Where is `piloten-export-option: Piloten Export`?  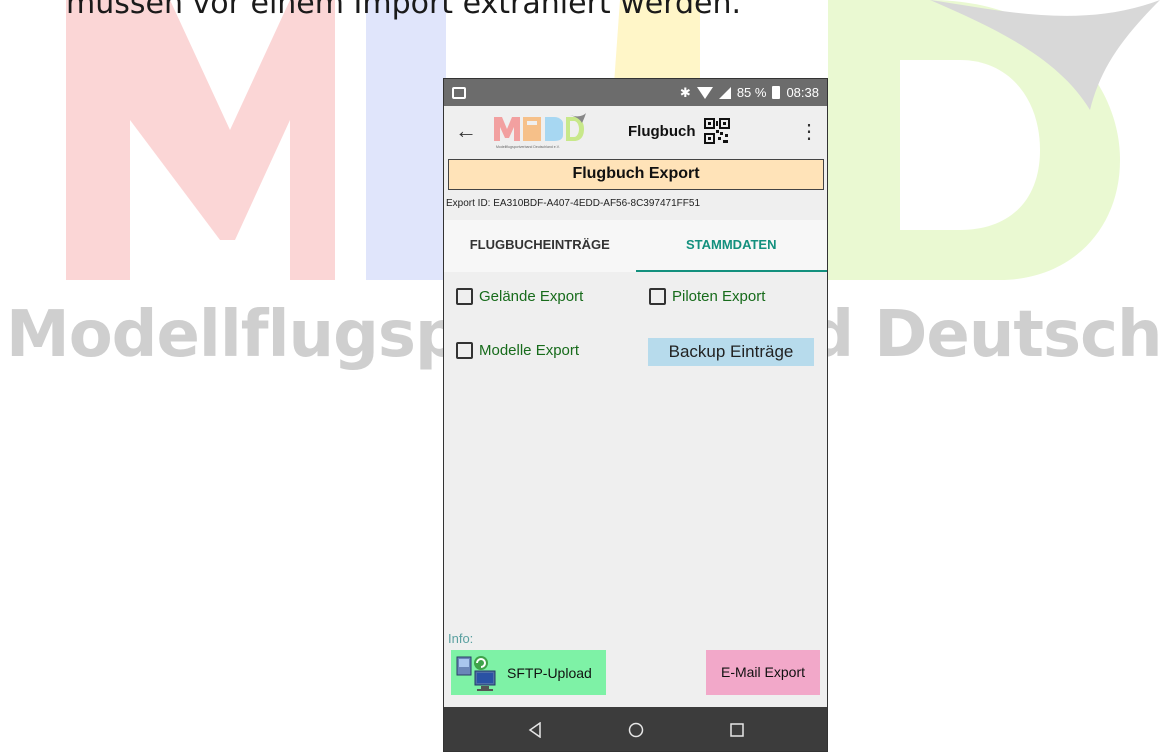 piloten-export-option: Piloten Export is located at coordinates (707, 296).